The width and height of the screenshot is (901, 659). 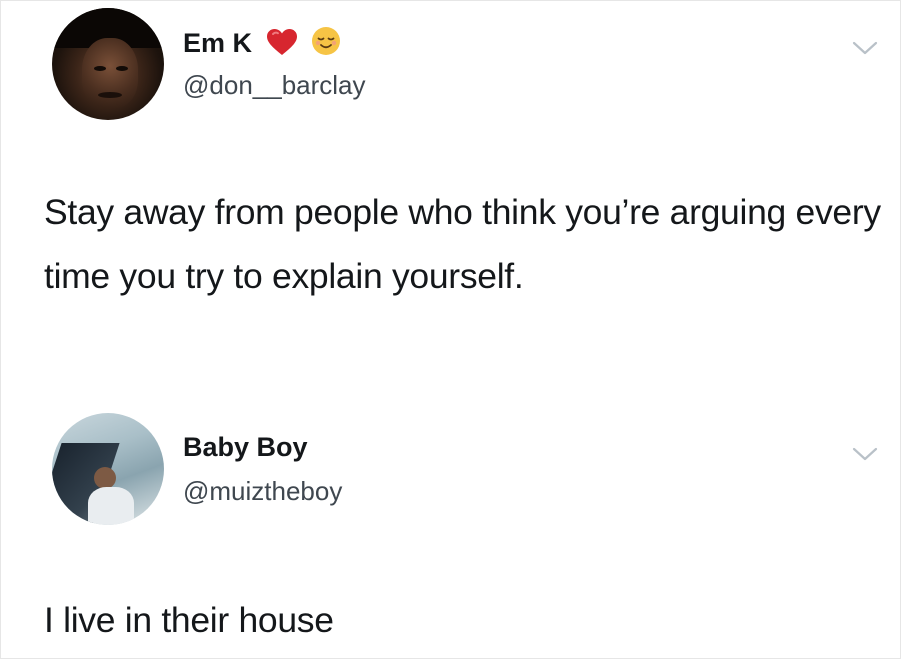 I want to click on display-name: Em K, so click(x=262, y=42).